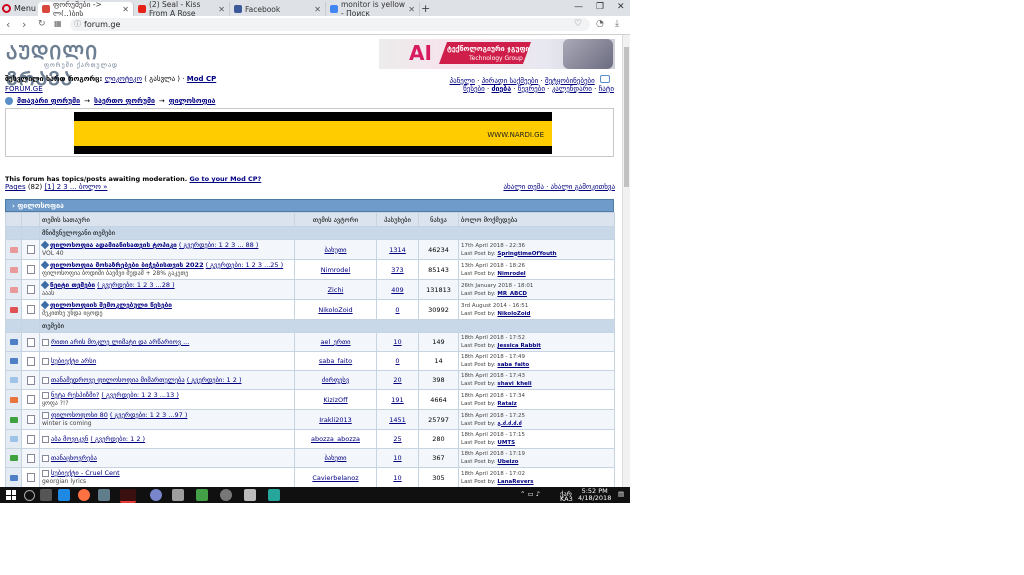 The width and height of the screenshot is (1024, 575). What do you see at coordinates (139, 395) in the screenshot?
I see `topic-pages-link: ( გვერდები: 1 2 3 ...13 )` at bounding box center [139, 395].